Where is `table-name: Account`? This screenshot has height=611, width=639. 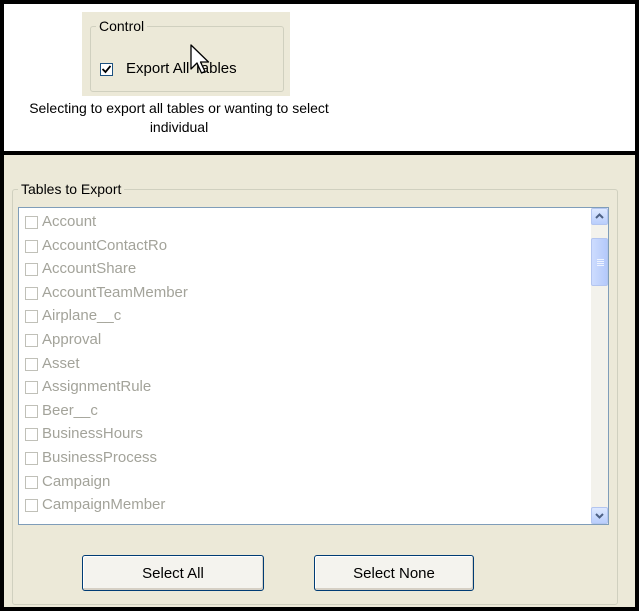 table-name: Account is located at coordinates (69, 221).